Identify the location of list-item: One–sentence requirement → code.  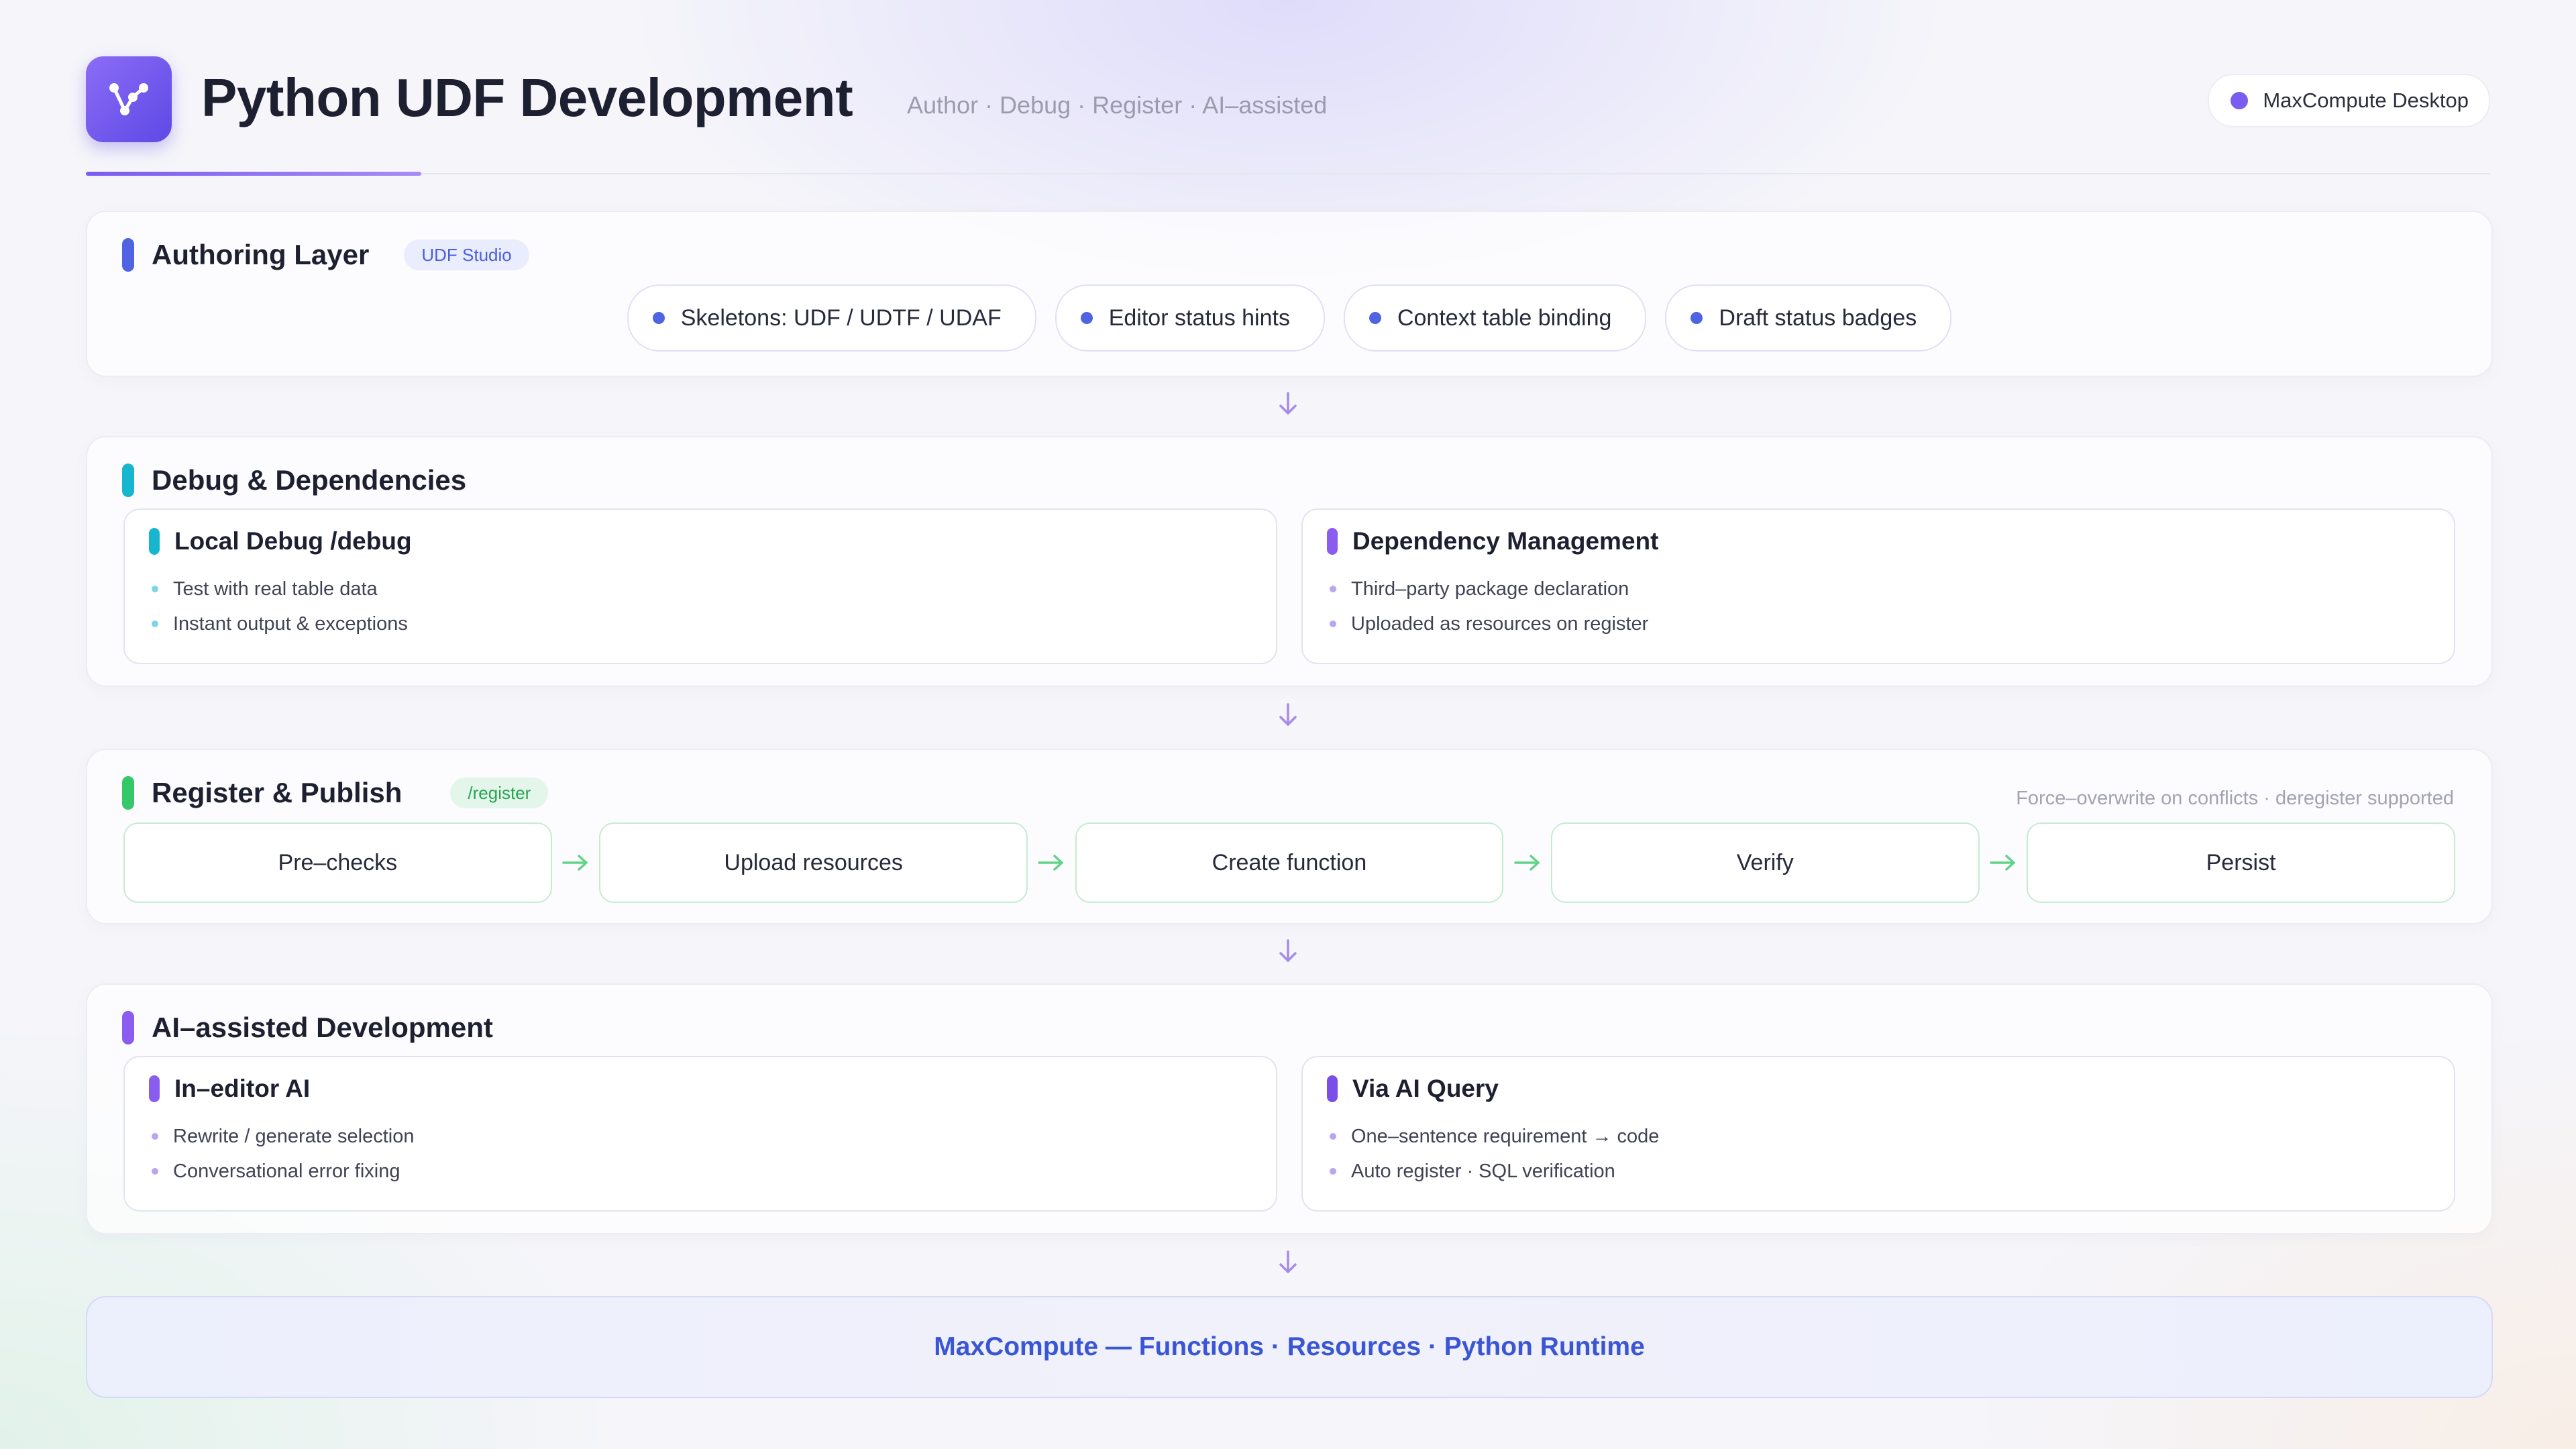
(1494, 1136).